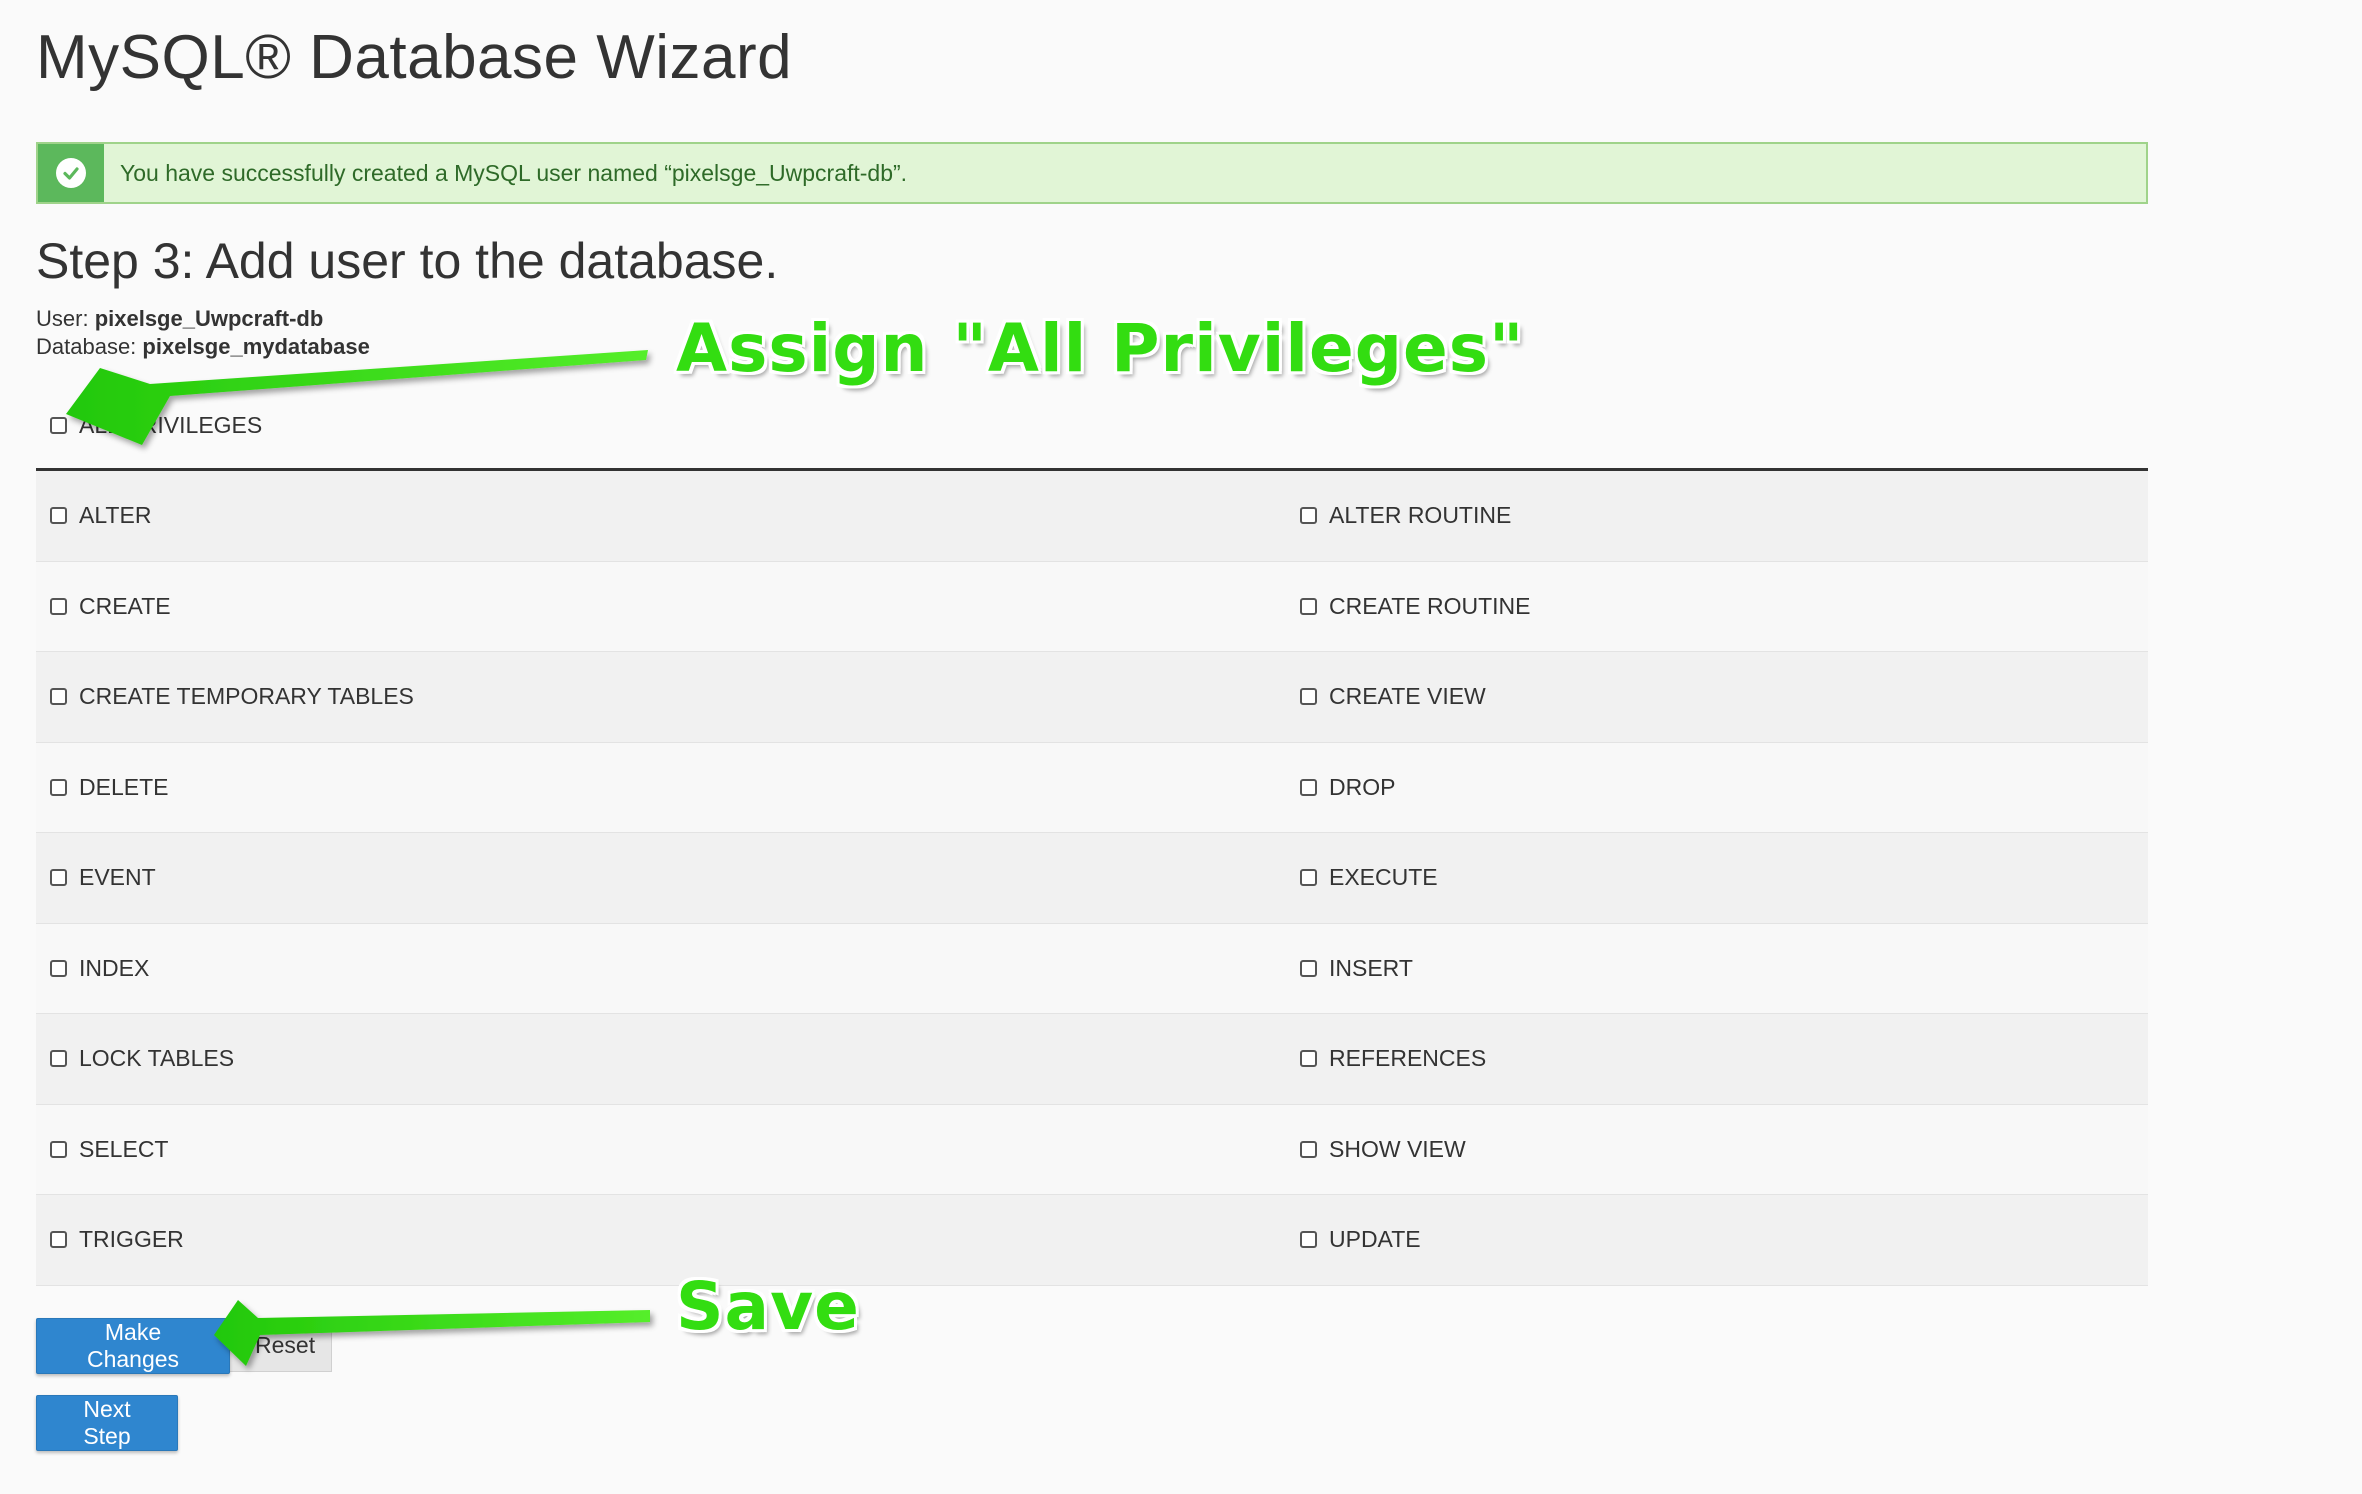 This screenshot has height=1494, width=2362. What do you see at coordinates (124, 1148) in the screenshot?
I see `privilege-label: SELECT` at bounding box center [124, 1148].